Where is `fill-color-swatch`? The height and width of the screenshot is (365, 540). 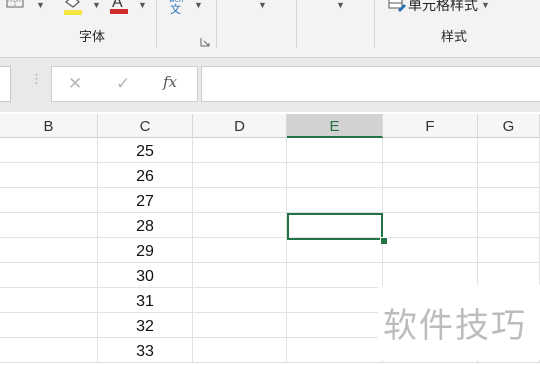
fill-color-swatch is located at coordinates (73, 12).